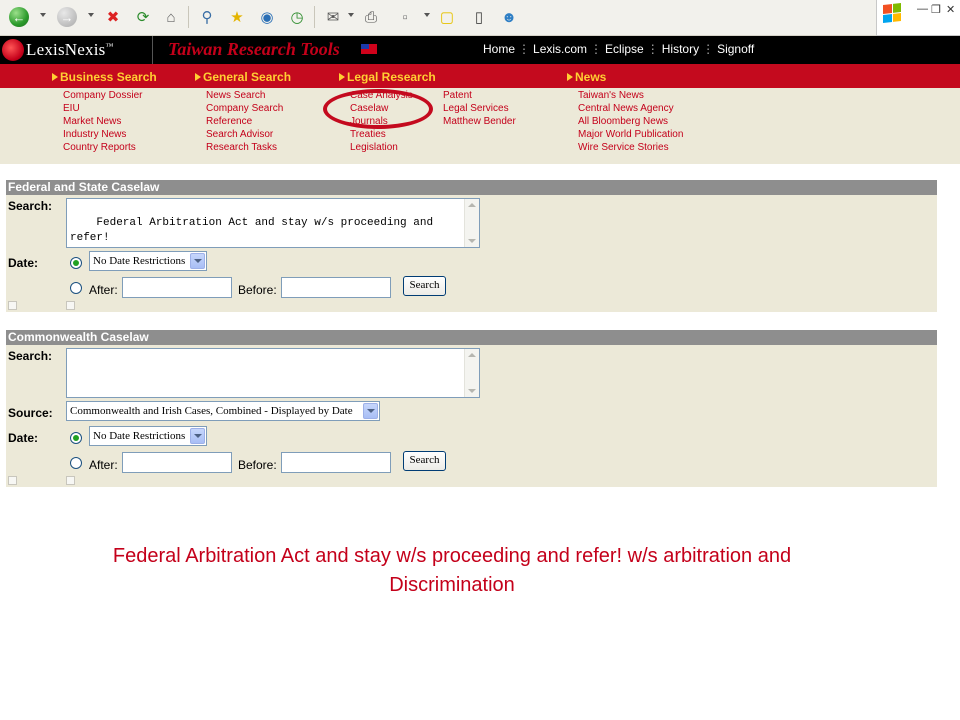 This screenshot has height=720, width=960. Describe the element at coordinates (479, 17) in the screenshot. I see `research-icon: ▯` at that location.